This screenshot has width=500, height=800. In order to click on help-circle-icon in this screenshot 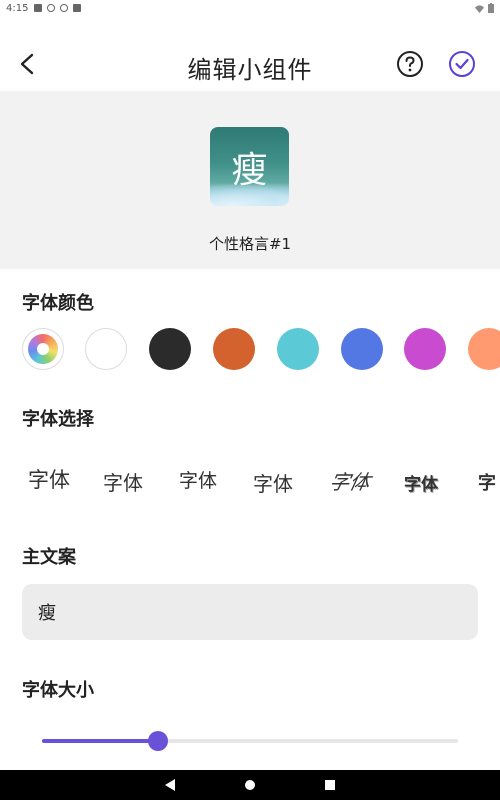, I will do `click(410, 64)`.